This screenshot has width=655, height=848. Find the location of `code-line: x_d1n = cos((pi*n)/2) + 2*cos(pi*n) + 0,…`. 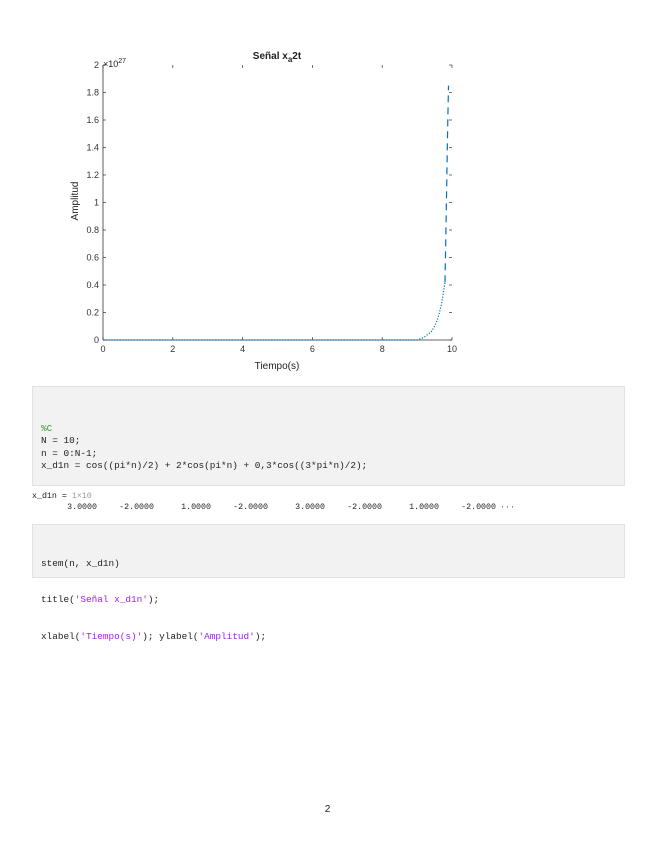

code-line: x_d1n = cos((pi*n)/2) + 2*cos(pi*n) + 0,… is located at coordinates (204, 465).